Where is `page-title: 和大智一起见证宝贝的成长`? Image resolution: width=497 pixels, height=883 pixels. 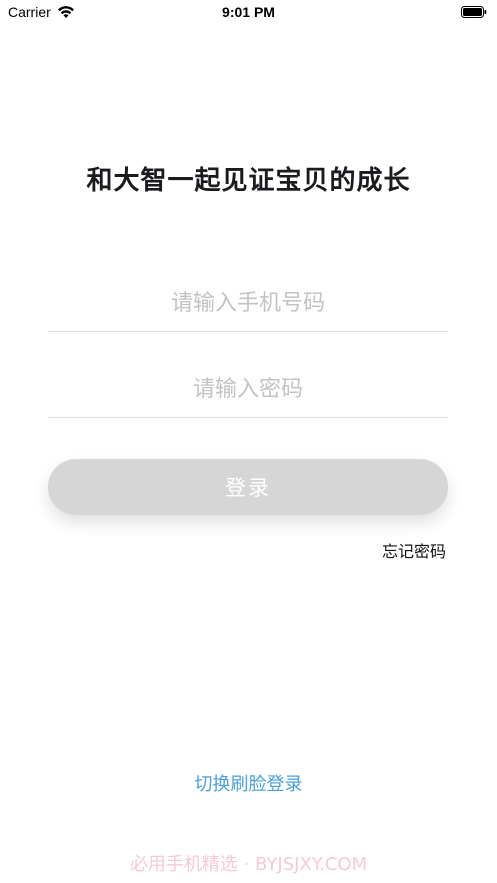 page-title: 和大智一起见证宝贝的成长 is located at coordinates (248, 181).